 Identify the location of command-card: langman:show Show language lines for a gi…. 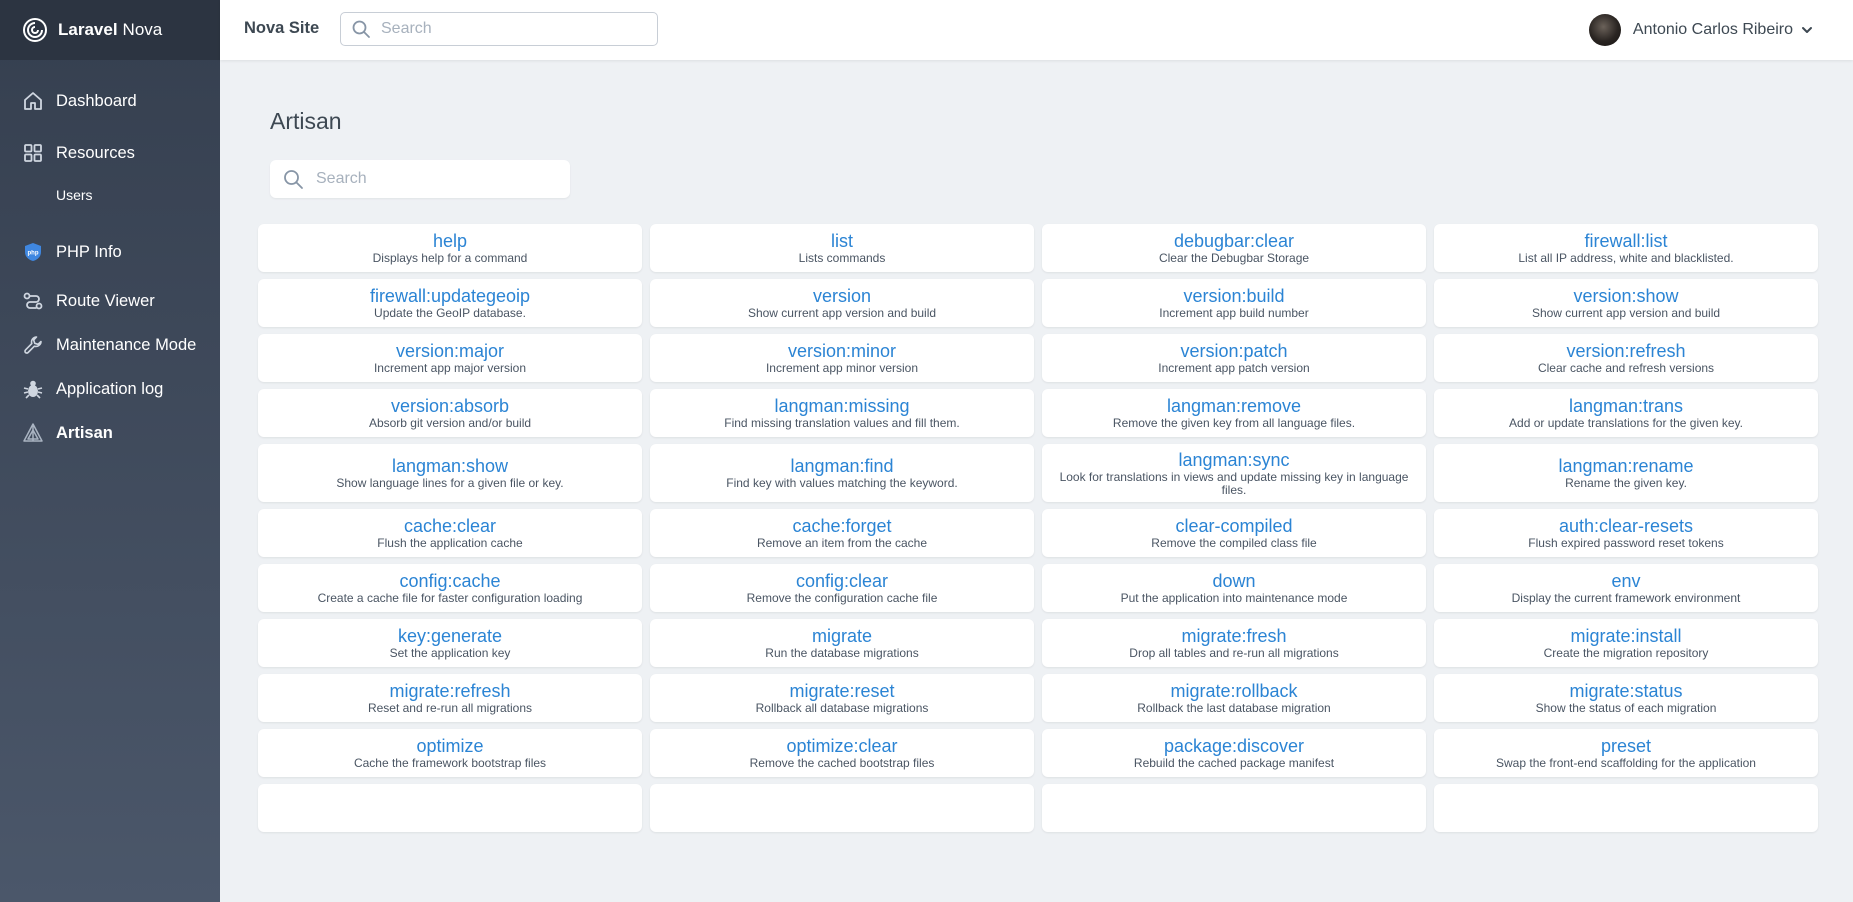
(450, 473).